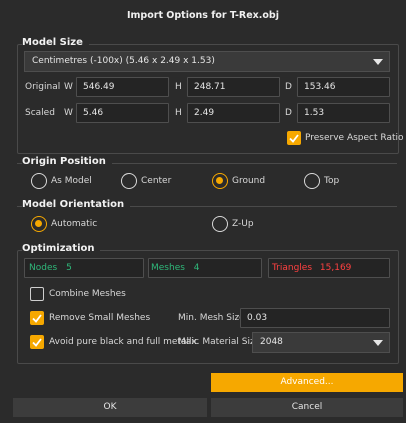 Image resolution: width=406 pixels, height=423 pixels. Describe the element at coordinates (129, 181) in the screenshot. I see `origin-center-radio` at that location.